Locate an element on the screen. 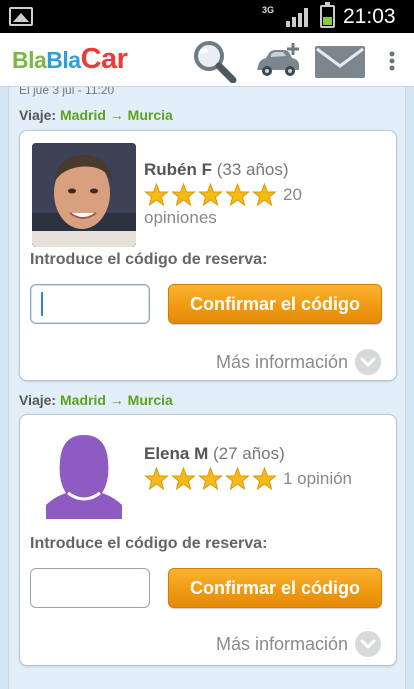 Image resolution: width=414 pixels, height=689 pixels. signal-strength-icon is located at coordinates (297, 17).